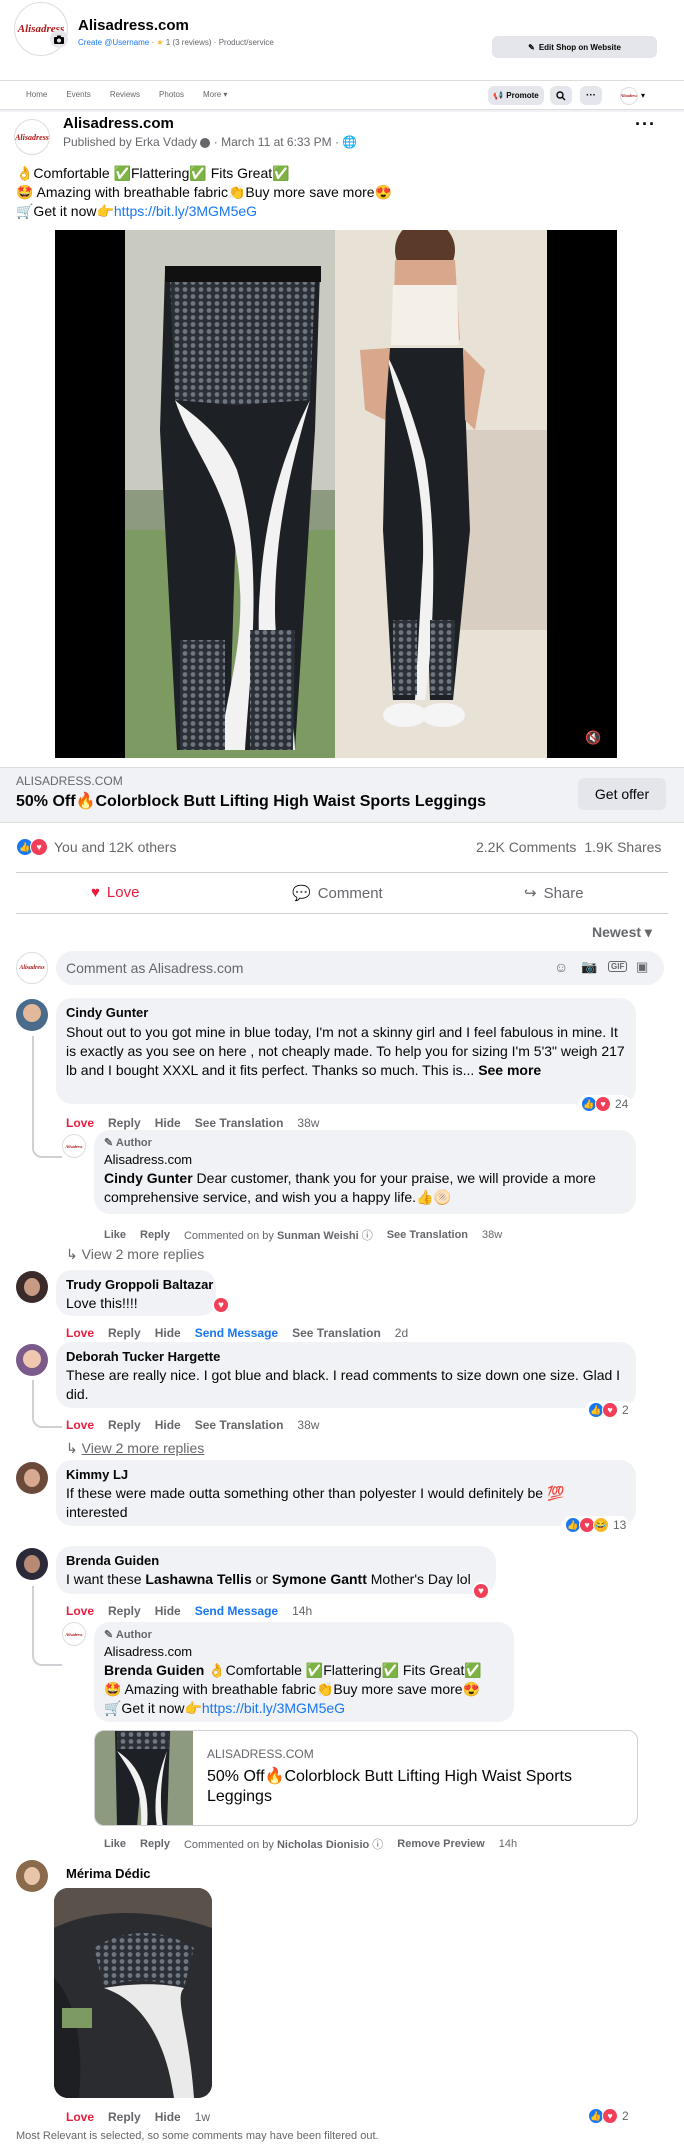  Describe the element at coordinates (125, 94) in the screenshot. I see `tab-reviews: Reviews` at that location.